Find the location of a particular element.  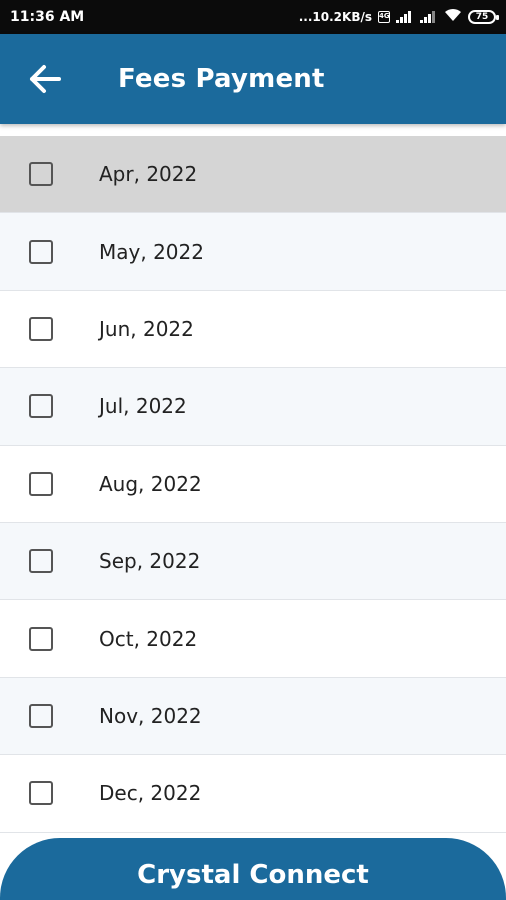

month-label: May, 2022 is located at coordinates (151, 251).